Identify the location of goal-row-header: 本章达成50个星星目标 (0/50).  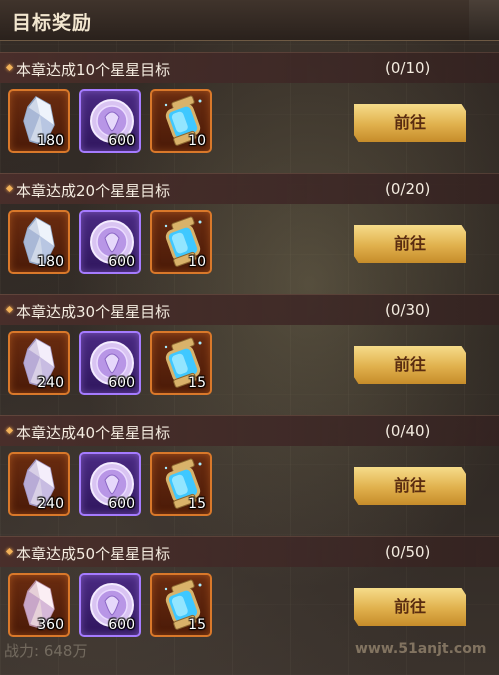
(249, 551).